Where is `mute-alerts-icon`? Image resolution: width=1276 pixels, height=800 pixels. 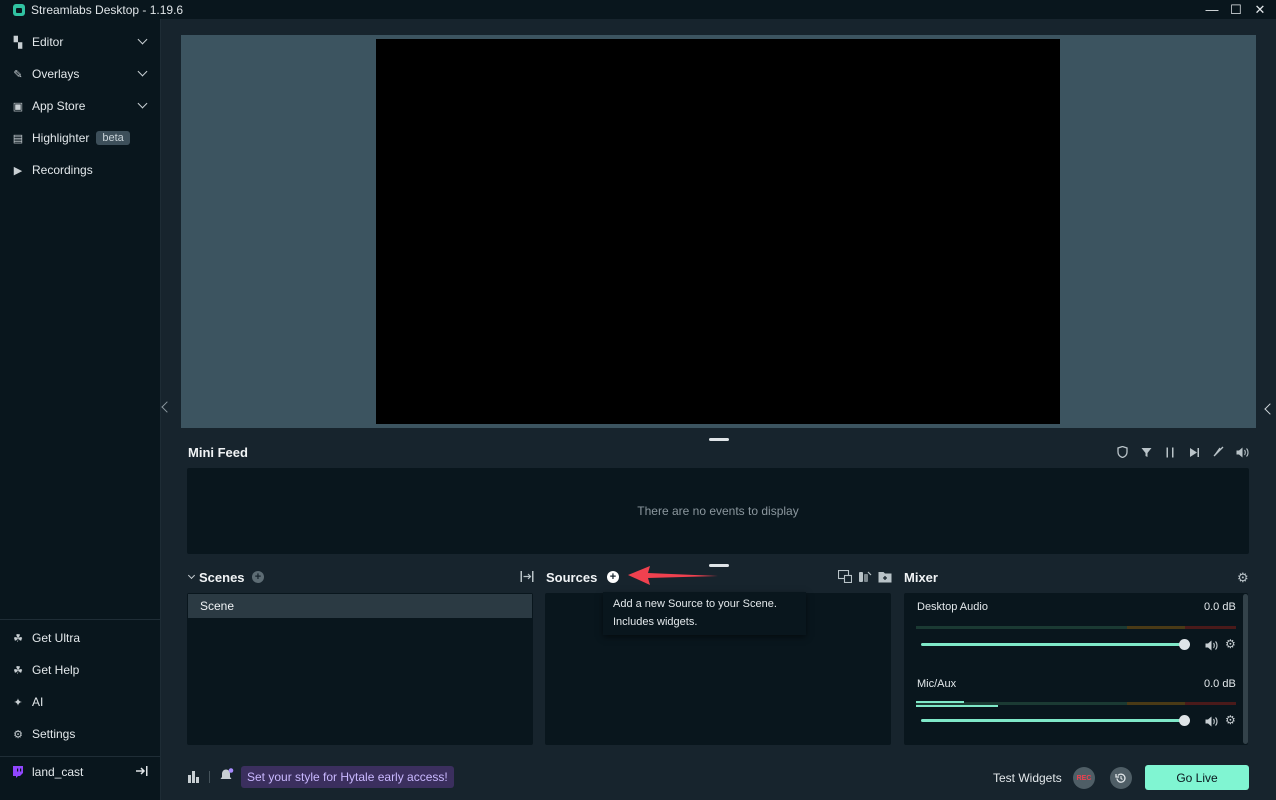 mute-alerts-icon is located at coordinates (1218, 452).